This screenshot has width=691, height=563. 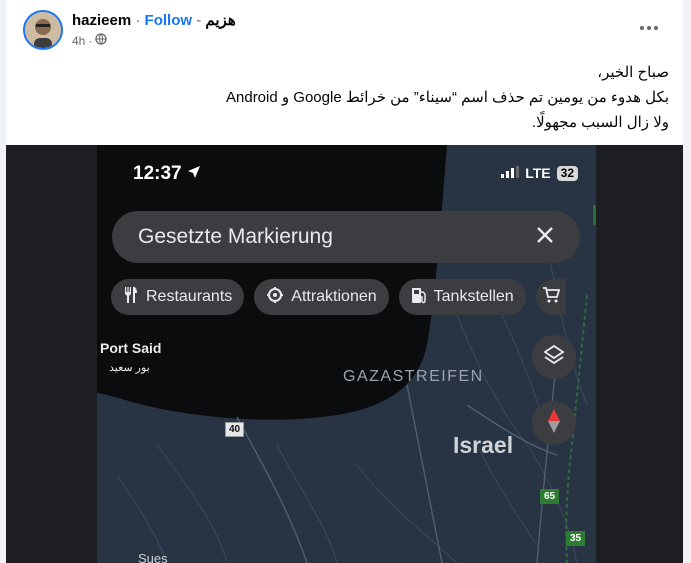 I want to click on post-meta: 4h ·, so click(x=90, y=40).